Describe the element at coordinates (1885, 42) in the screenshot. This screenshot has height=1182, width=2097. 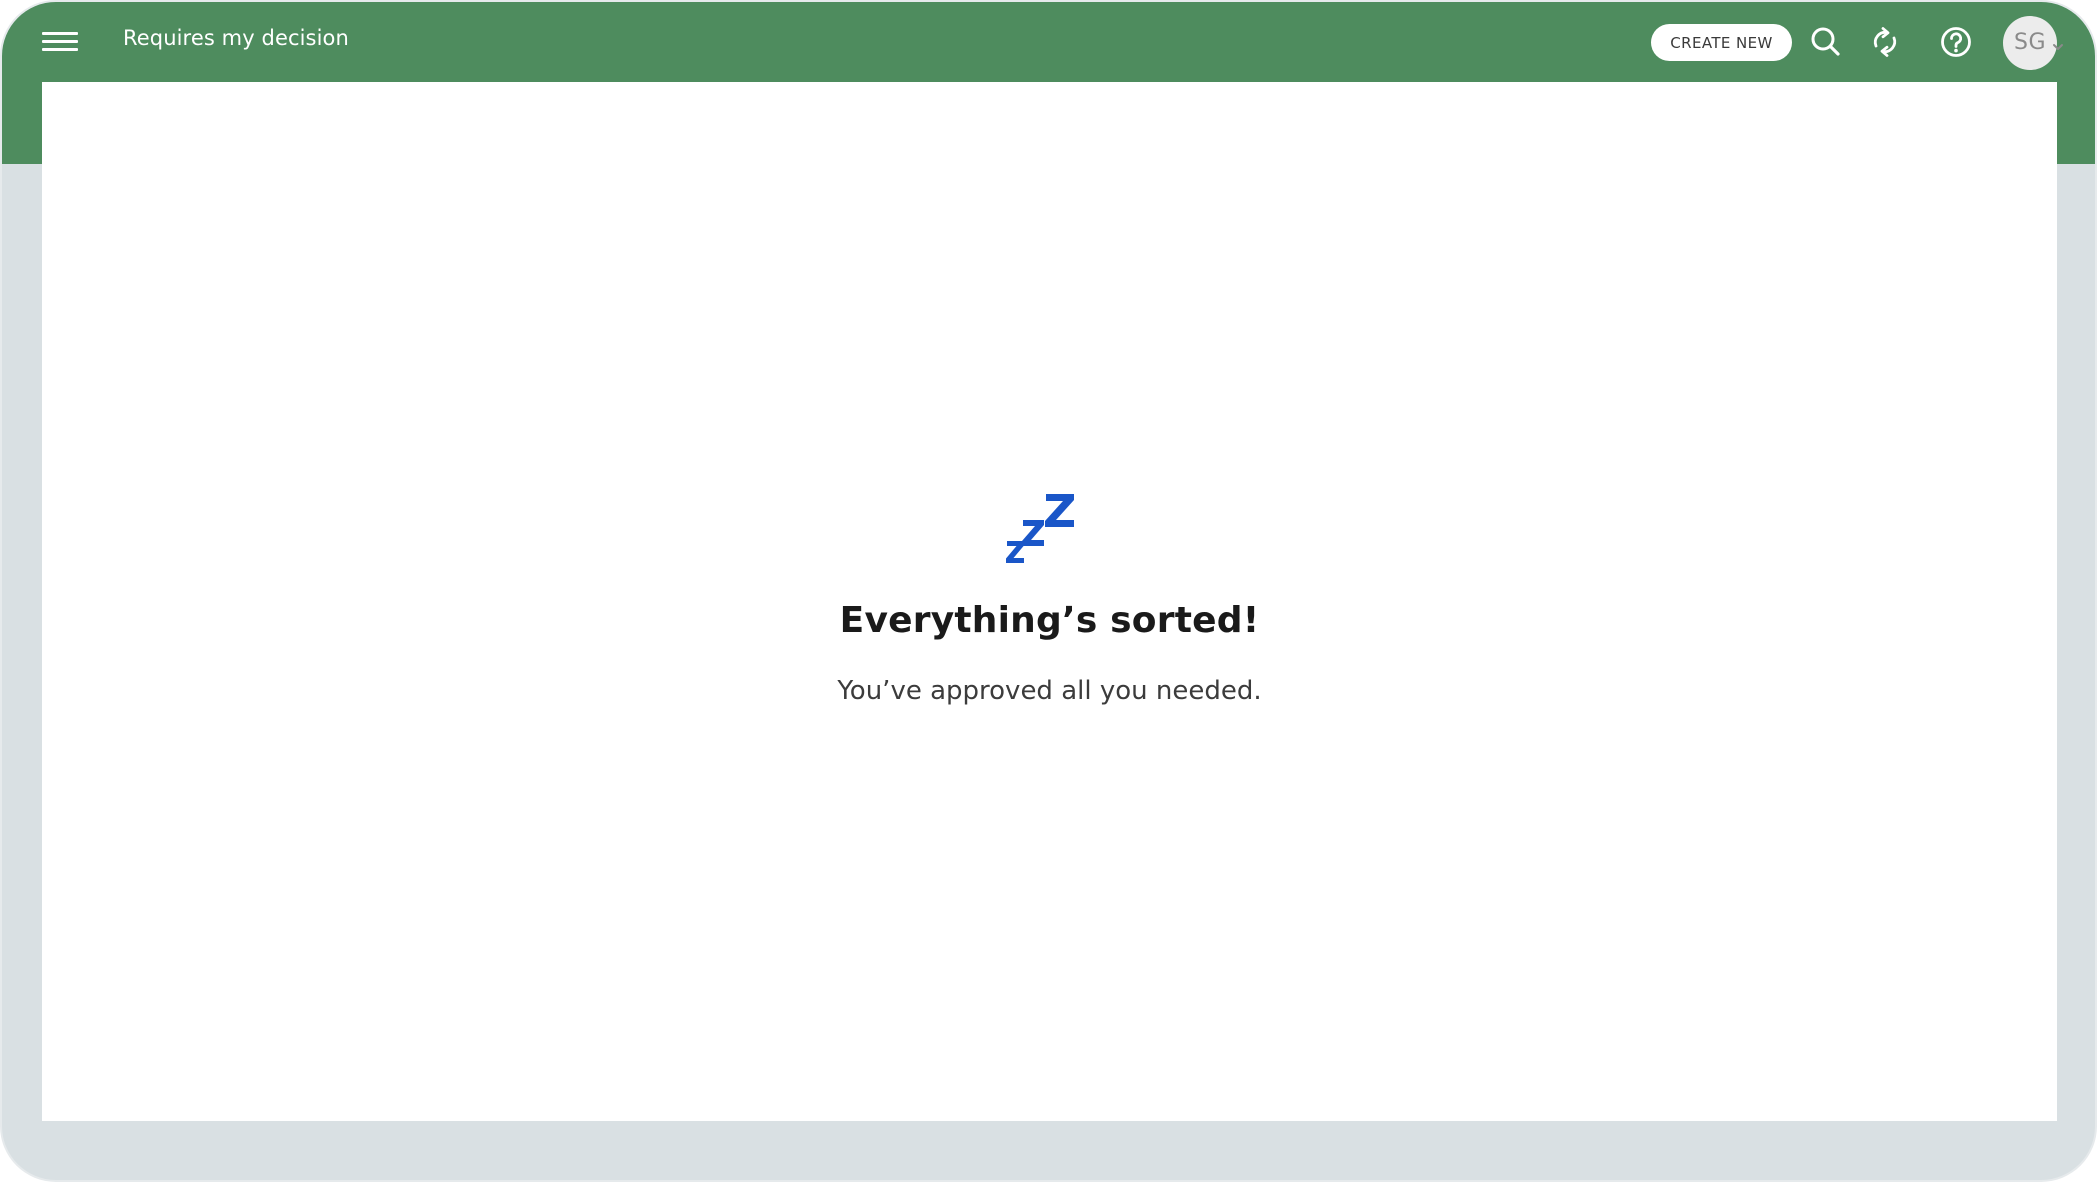
I see `refresh-icon` at that location.